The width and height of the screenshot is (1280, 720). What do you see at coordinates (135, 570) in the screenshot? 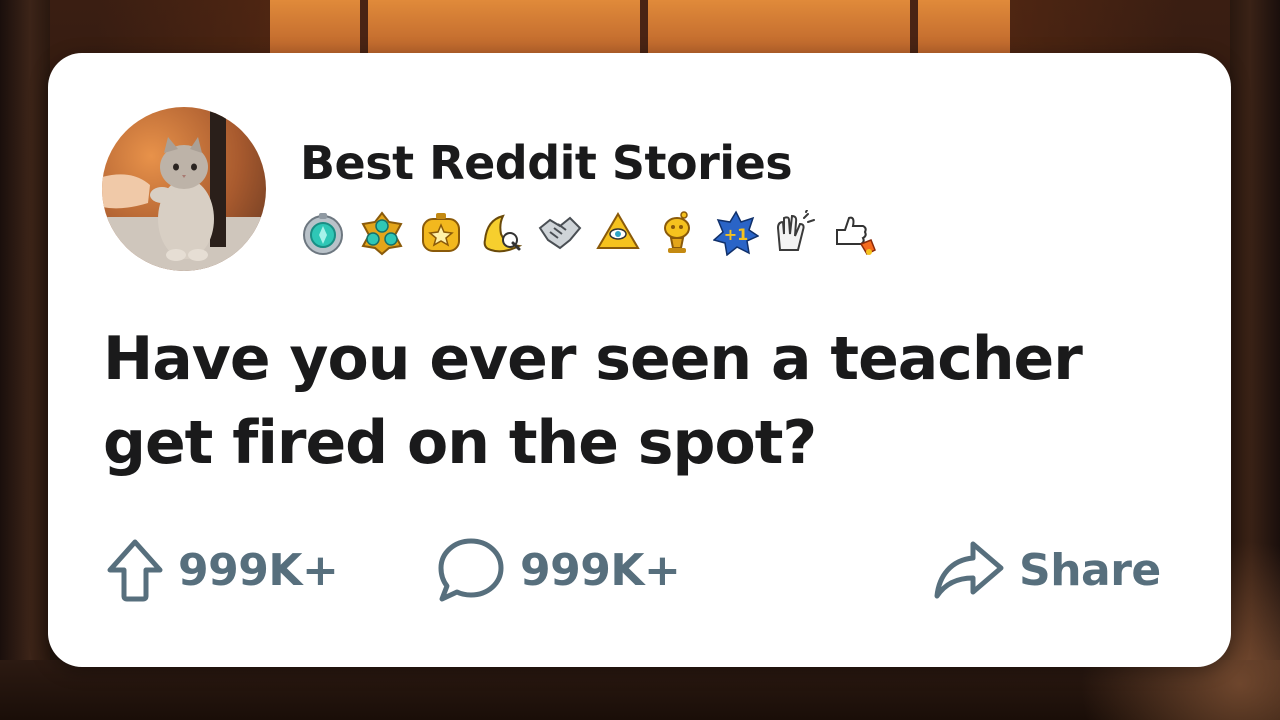
I see `upvote-arrow-icon` at bounding box center [135, 570].